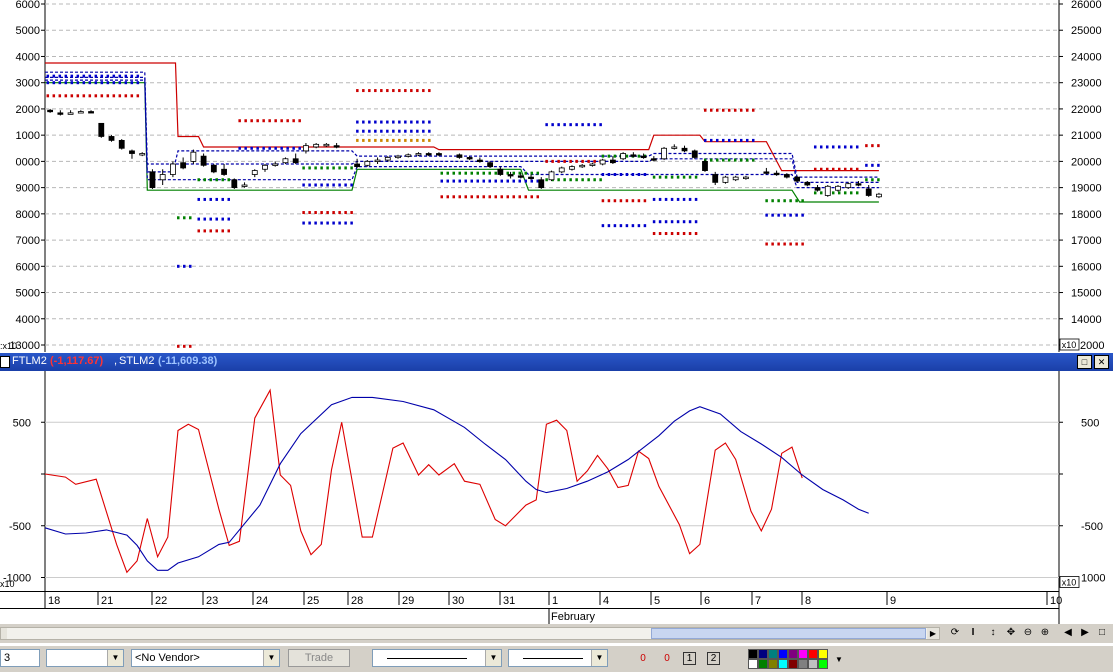  Describe the element at coordinates (973, 633) in the screenshot. I see `cursor-text-icon: I` at that location.